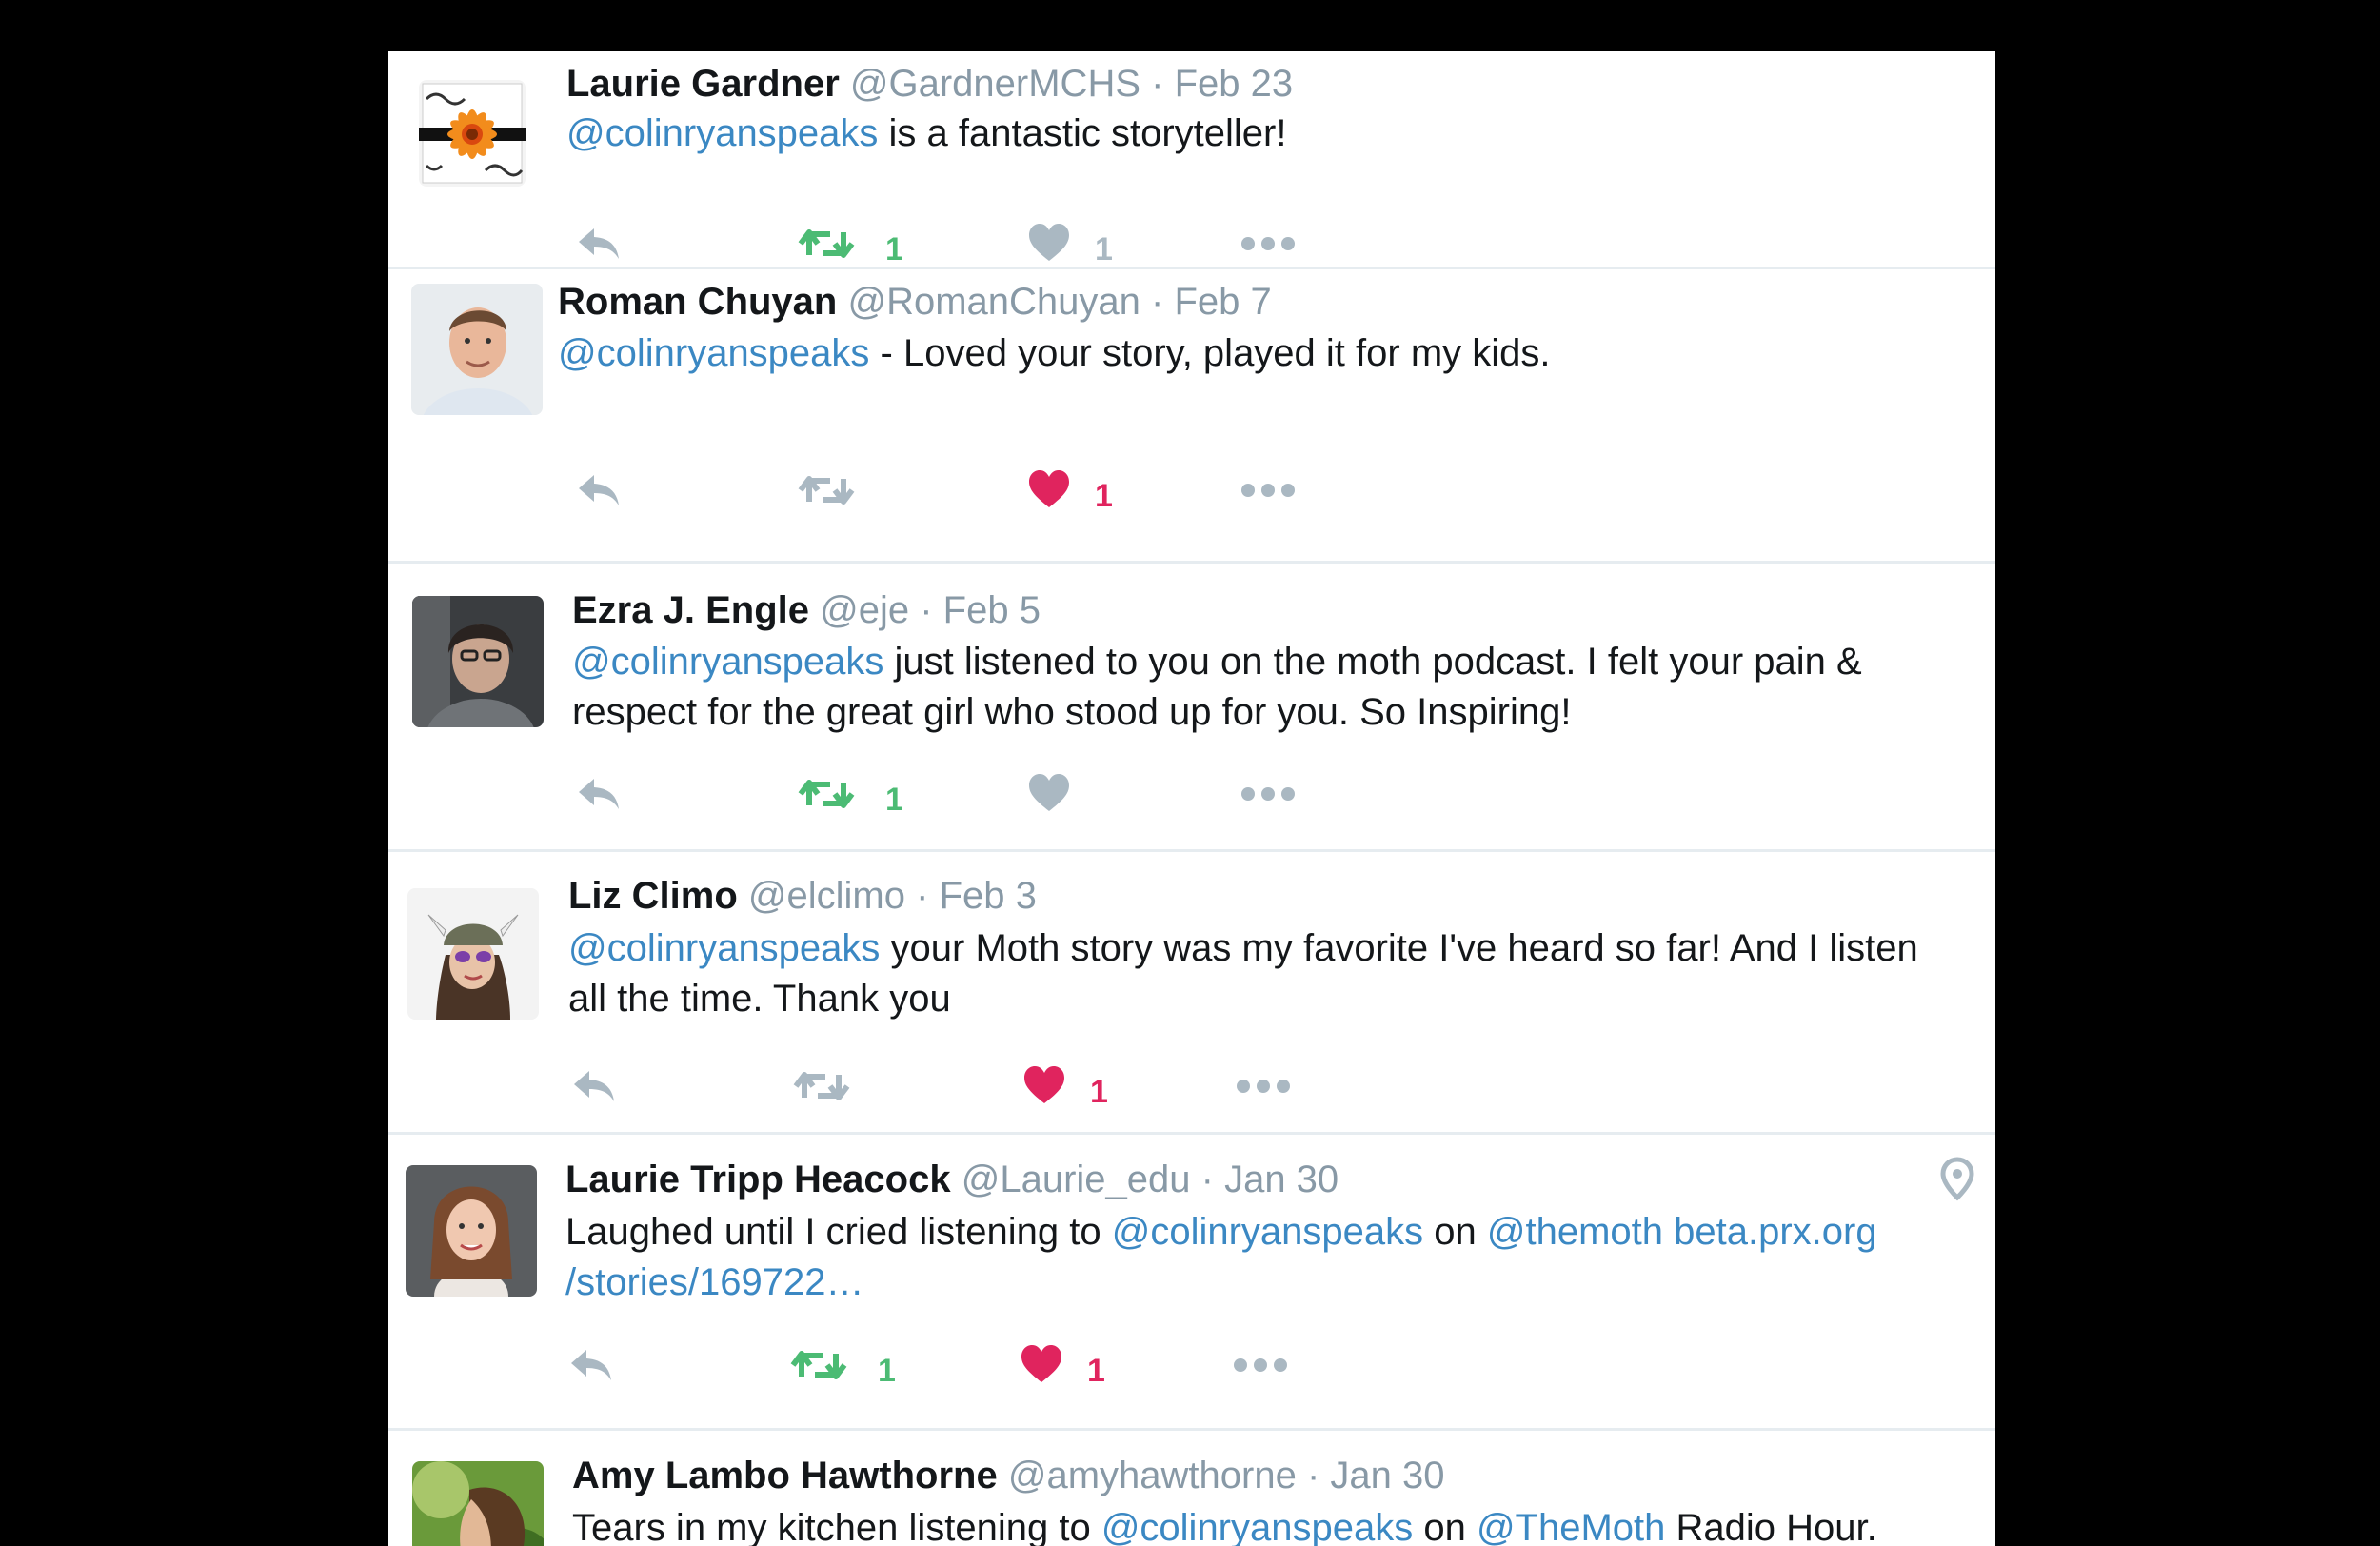 This screenshot has height=1546, width=2380. What do you see at coordinates (1571, 1526) in the screenshot?
I see `mention-link: @TheMoth` at bounding box center [1571, 1526].